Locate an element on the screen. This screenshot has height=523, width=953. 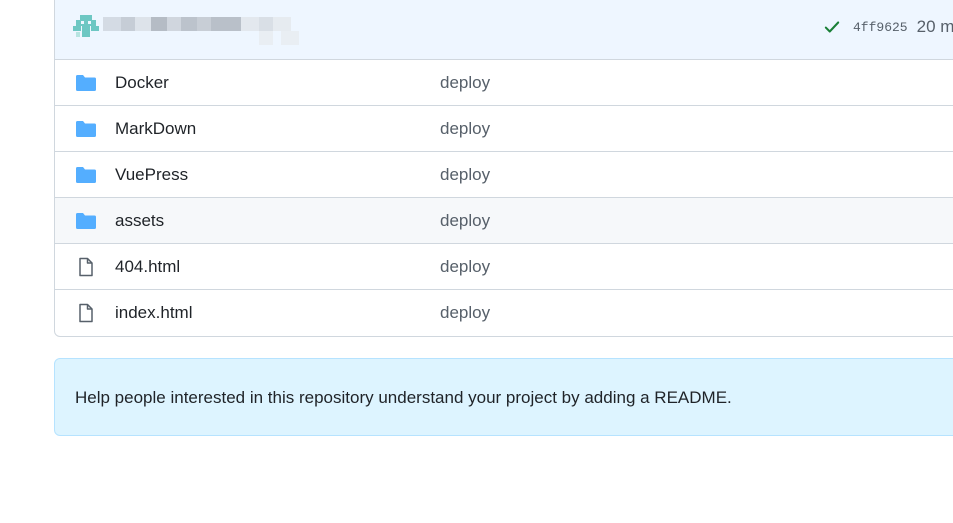
file-row-404-html: 404.html deploy is located at coordinates (504, 267).